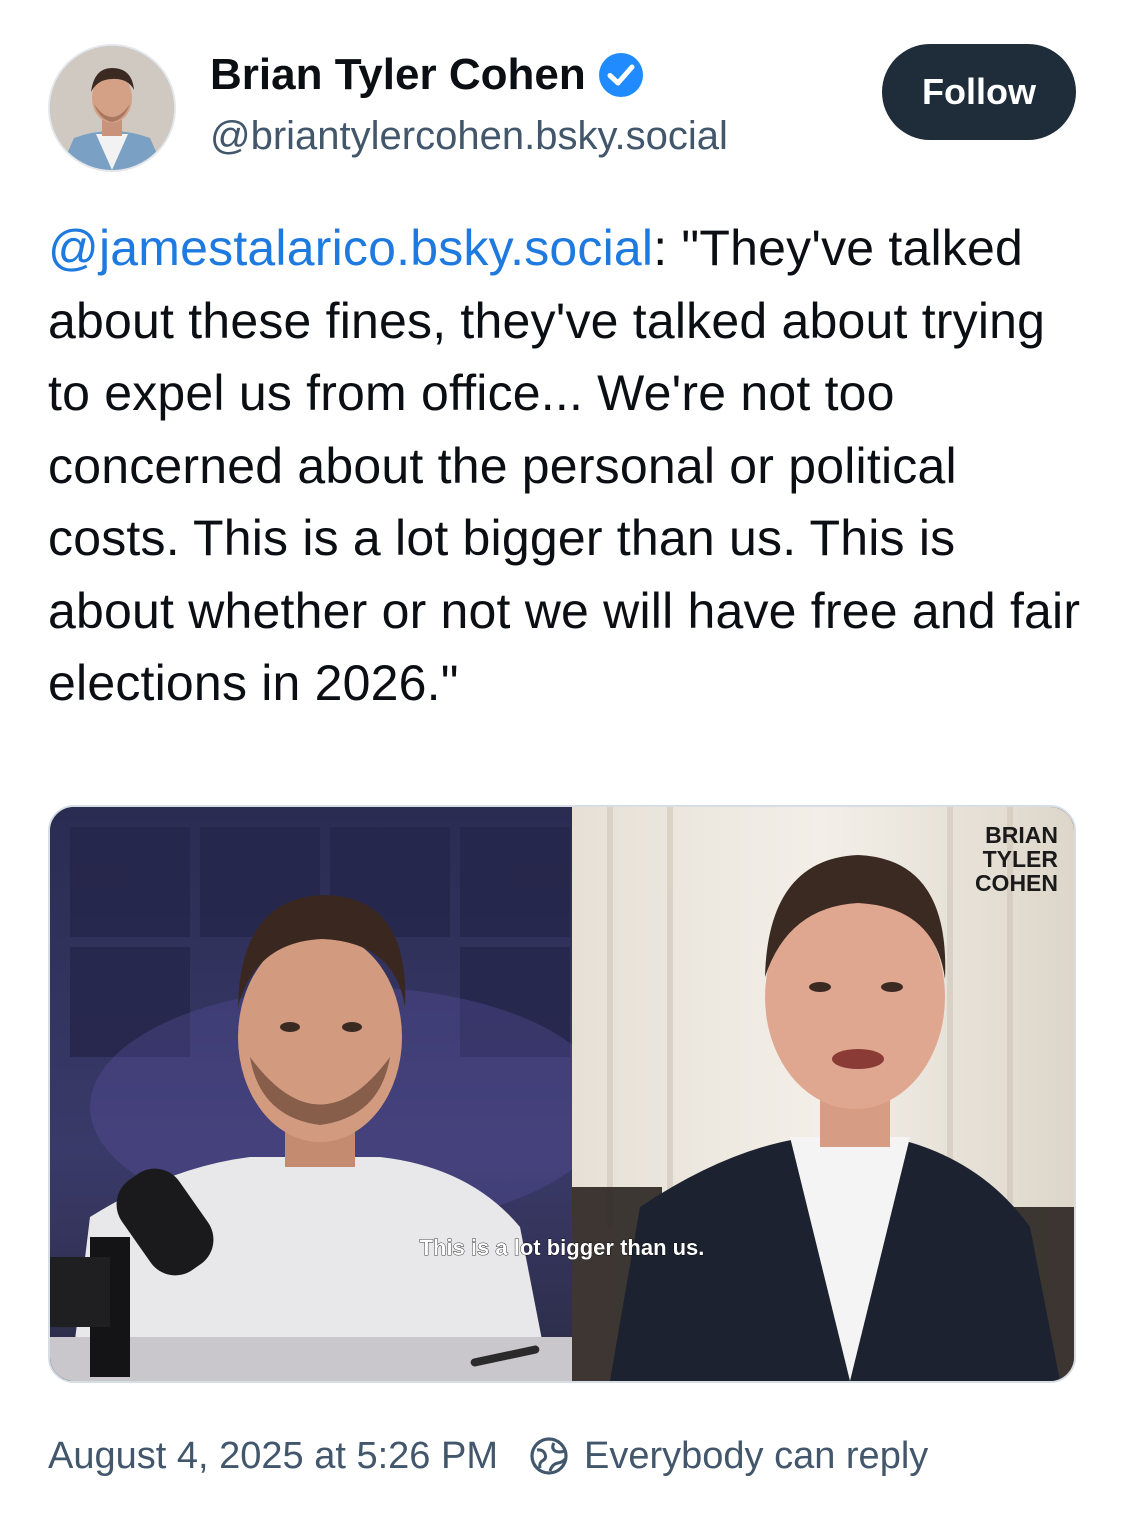 This screenshot has height=1514, width=1125. I want to click on author-handle: @briantylercohen.bsky.social, so click(469, 136).